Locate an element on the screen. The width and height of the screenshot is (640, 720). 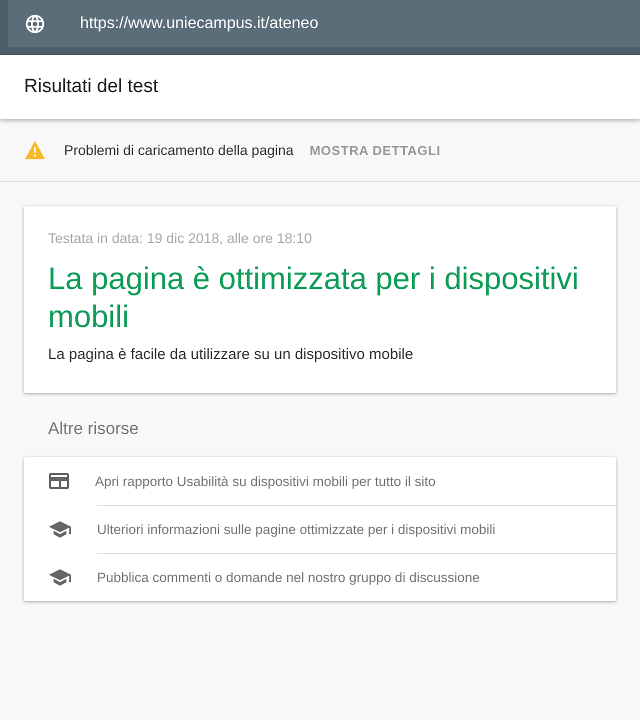
url-text: https://www.uniecampus.it/ateneo is located at coordinates (199, 23).